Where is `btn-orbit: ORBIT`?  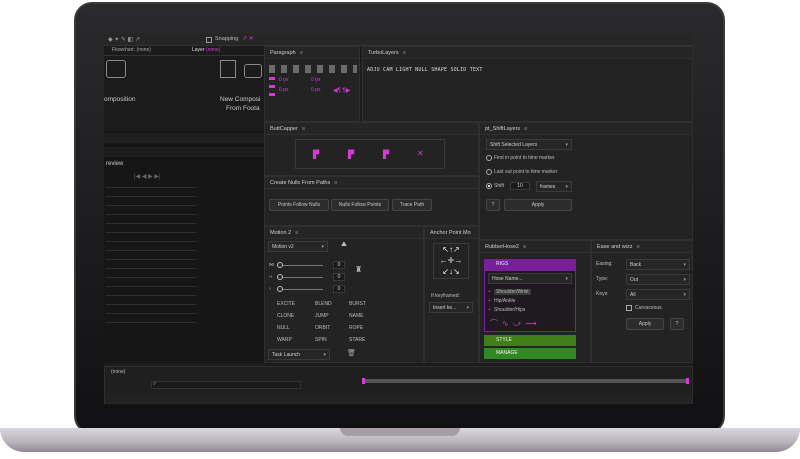
btn-orbit: ORBIT is located at coordinates (322, 328).